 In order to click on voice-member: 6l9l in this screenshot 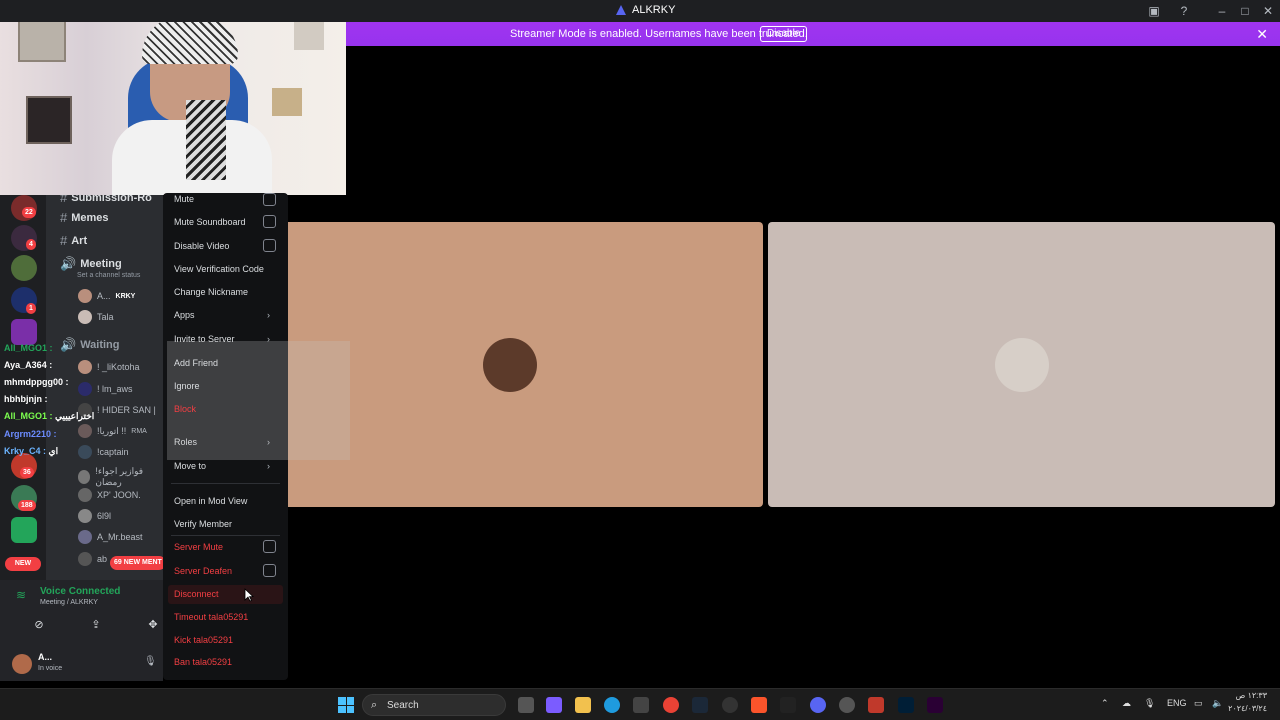, I will do `click(94, 516)`.